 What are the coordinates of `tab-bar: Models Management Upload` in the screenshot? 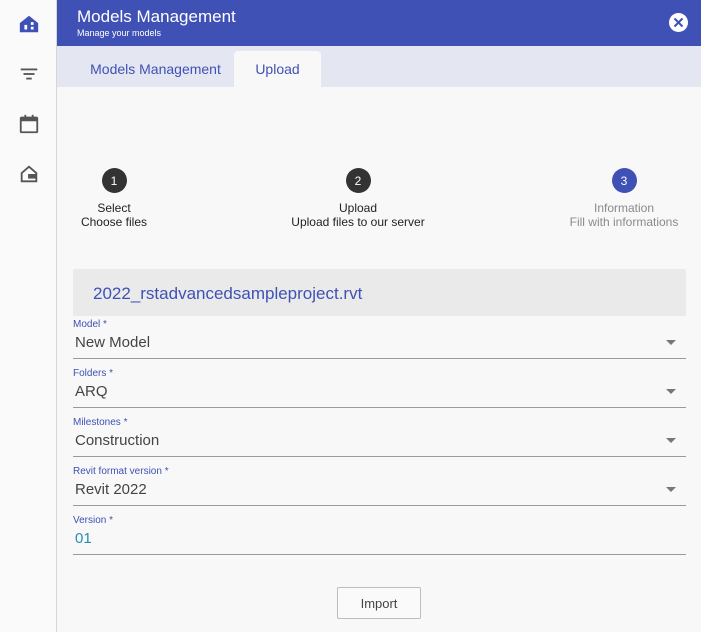 It's located at (379, 66).